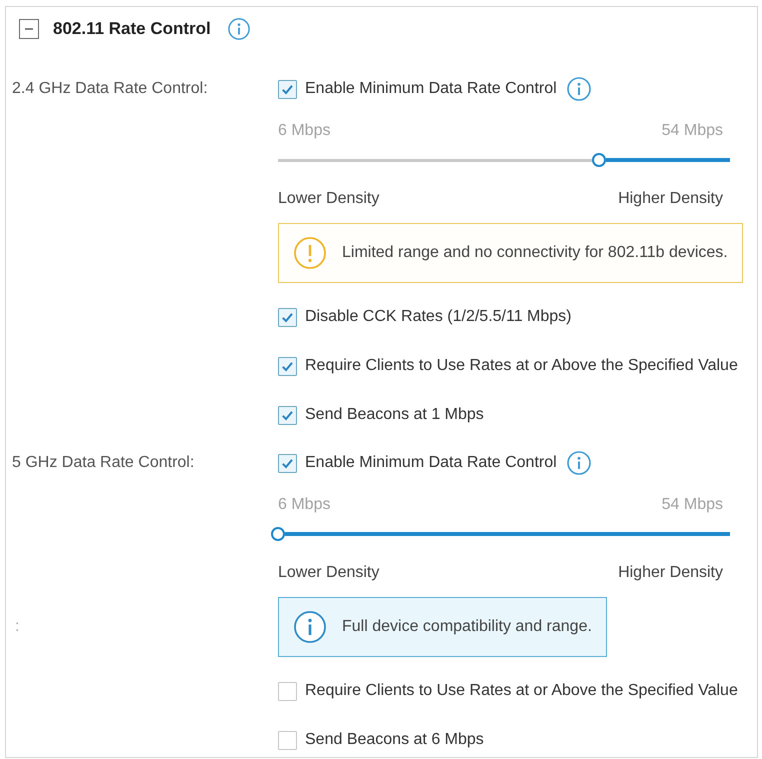  I want to click on group-label: 5 GHz Data Rate Control:, so click(104, 463).